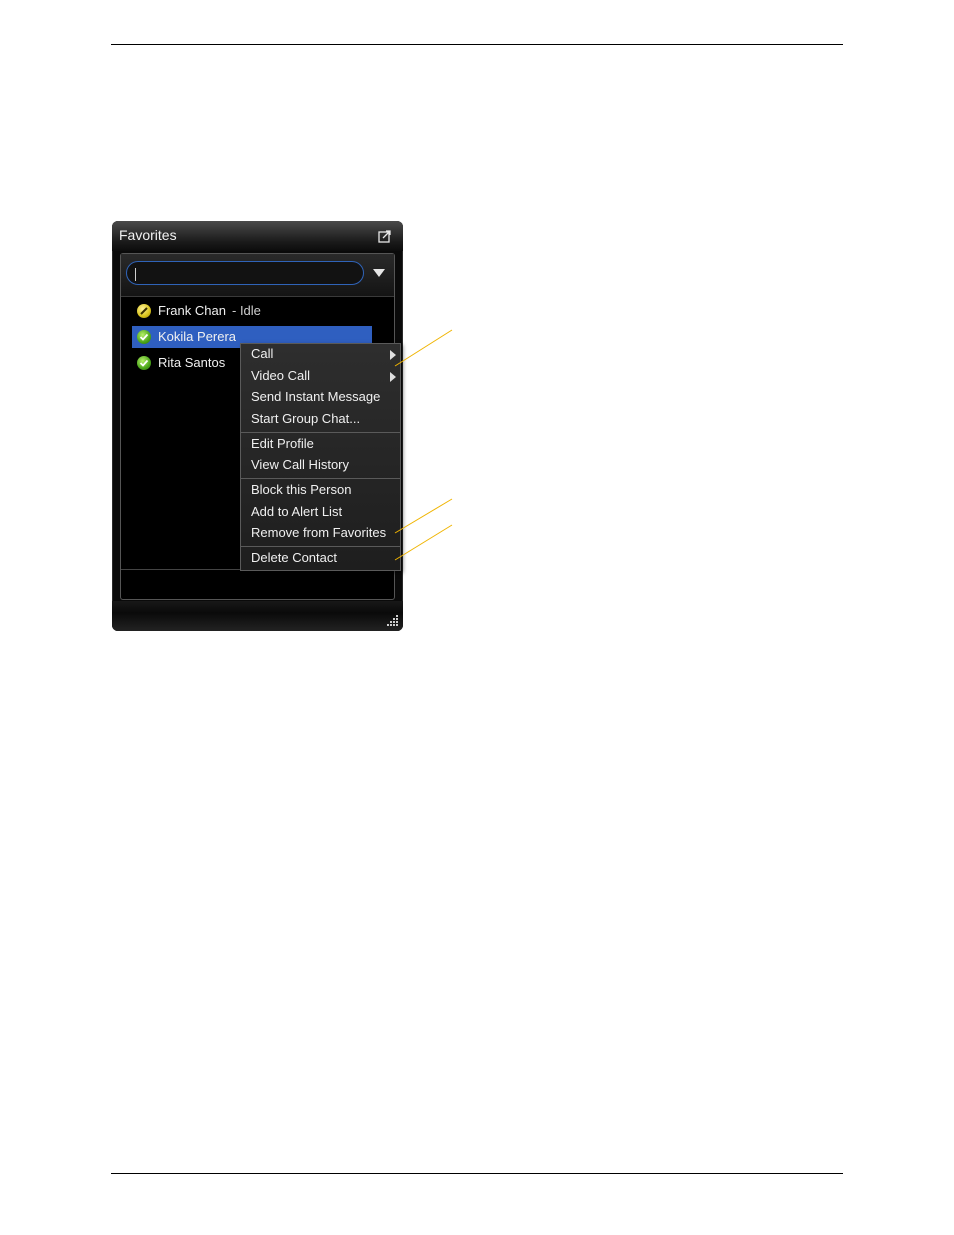 This screenshot has height=1235, width=954. Describe the element at coordinates (477, 1173) in the screenshot. I see `footer-rule` at that location.